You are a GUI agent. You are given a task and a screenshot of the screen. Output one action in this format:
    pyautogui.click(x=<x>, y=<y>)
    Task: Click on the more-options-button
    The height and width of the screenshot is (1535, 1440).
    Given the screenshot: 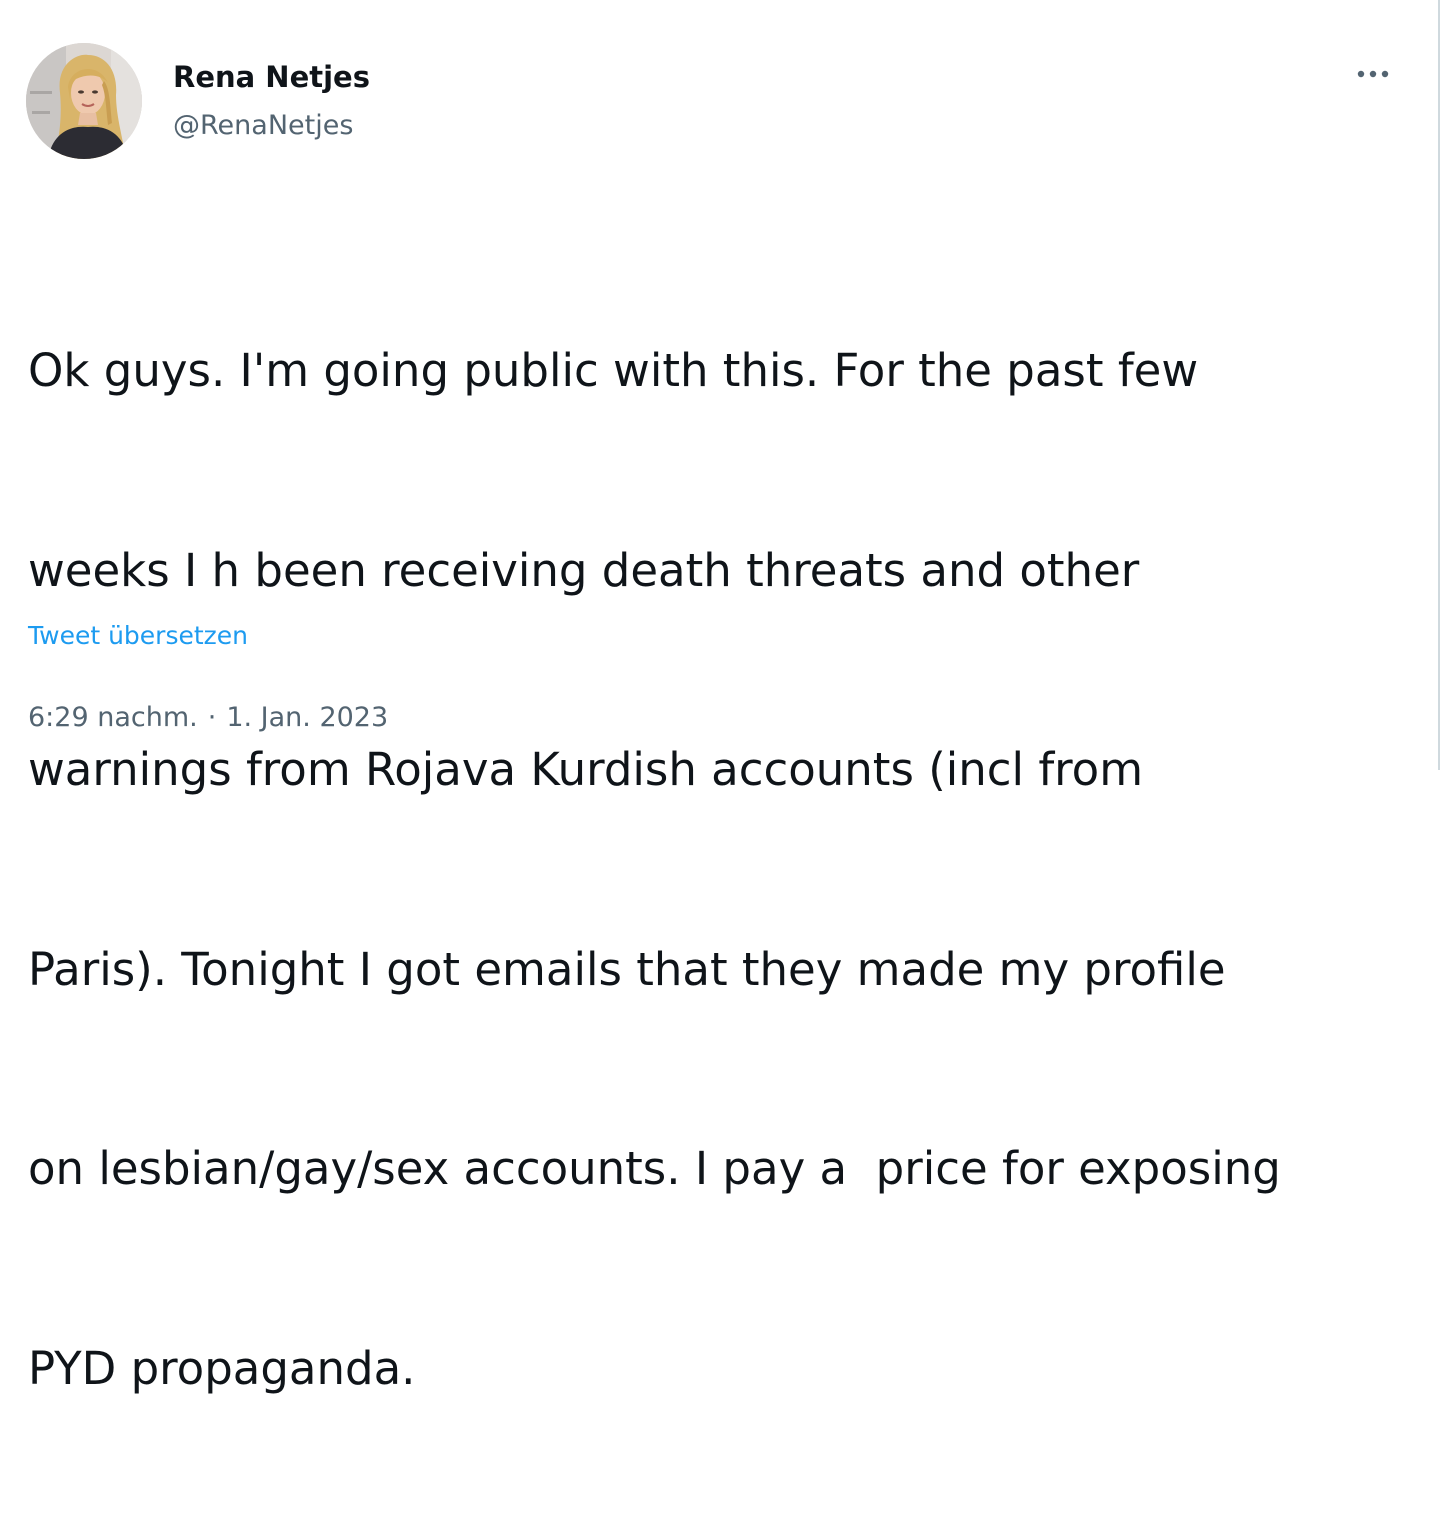 What is the action you would take?
    pyautogui.click(x=1374, y=74)
    